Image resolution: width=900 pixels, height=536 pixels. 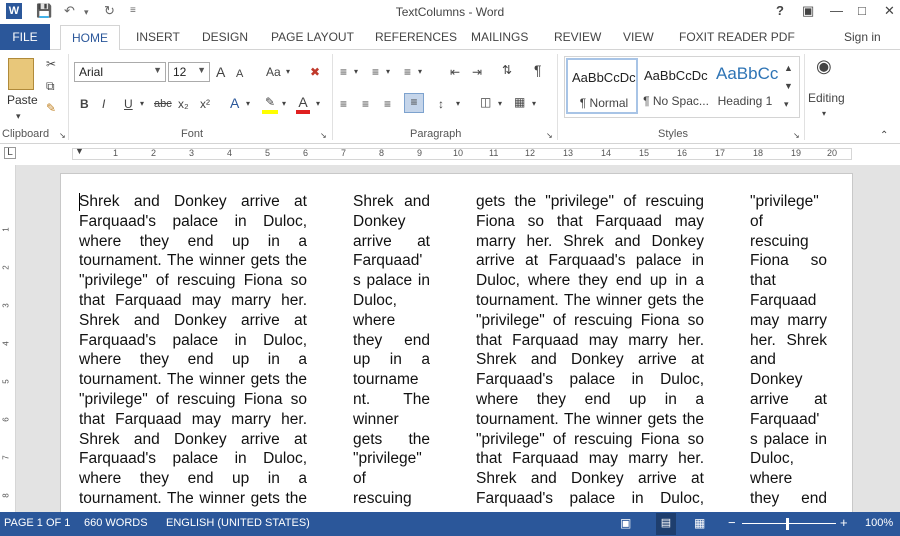 I want to click on text-line: Duloc,, so click(x=391, y=301).